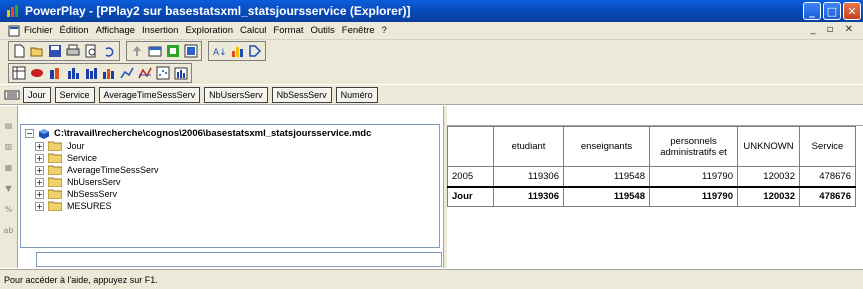  Describe the element at coordinates (9, 209) in the screenshot. I see `calculation-icon: %` at that location.